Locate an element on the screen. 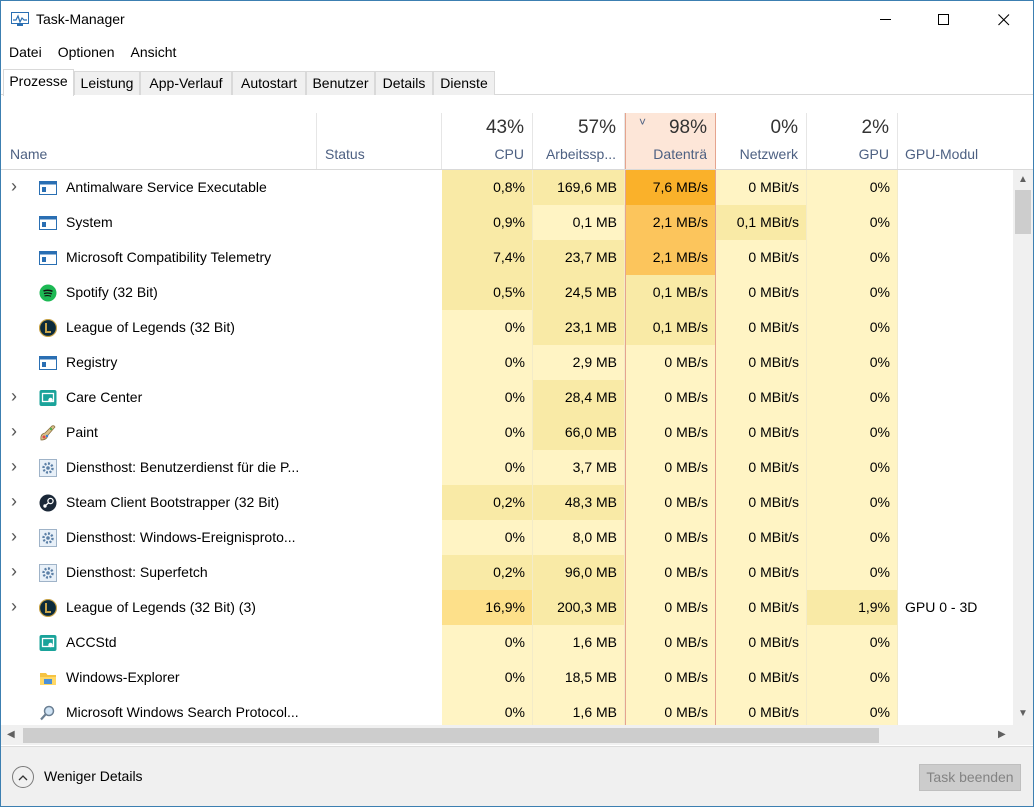 The image size is (1034, 807). column-header-gpu: 2% GPU is located at coordinates (852, 141).